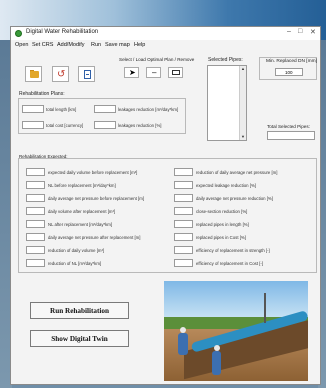 The width and height of the screenshot is (326, 388). What do you see at coordinates (243, 69) in the screenshot?
I see `scroll-up-icon: ▲` at bounding box center [243, 69].